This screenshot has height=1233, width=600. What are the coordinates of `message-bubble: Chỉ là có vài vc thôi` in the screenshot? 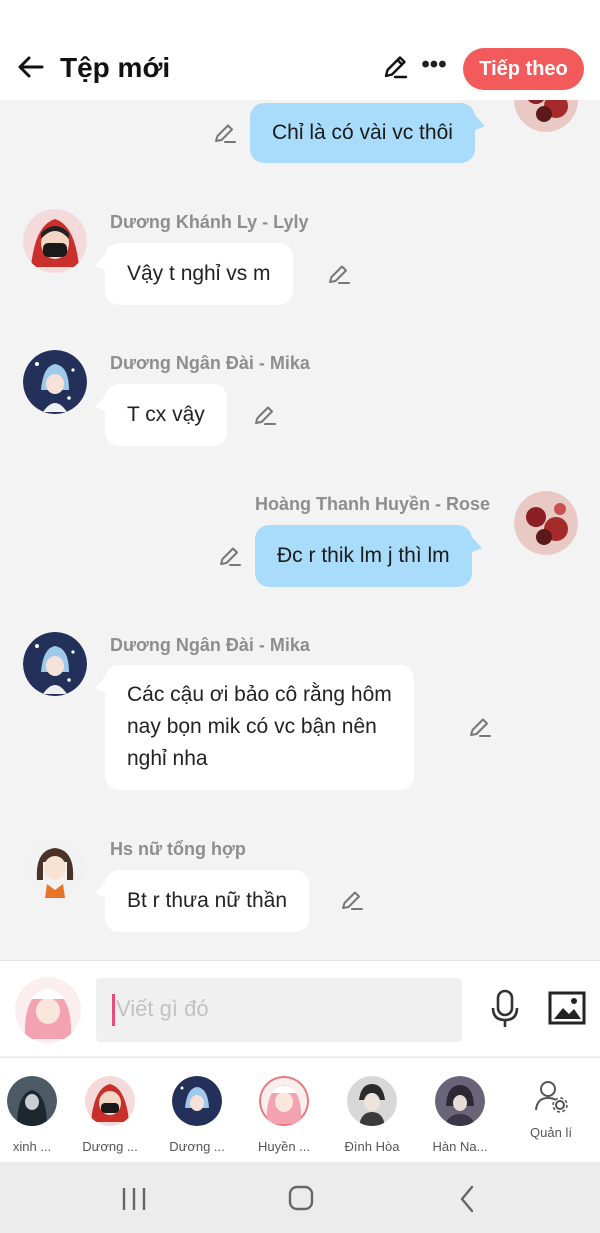 It's located at (362, 133).